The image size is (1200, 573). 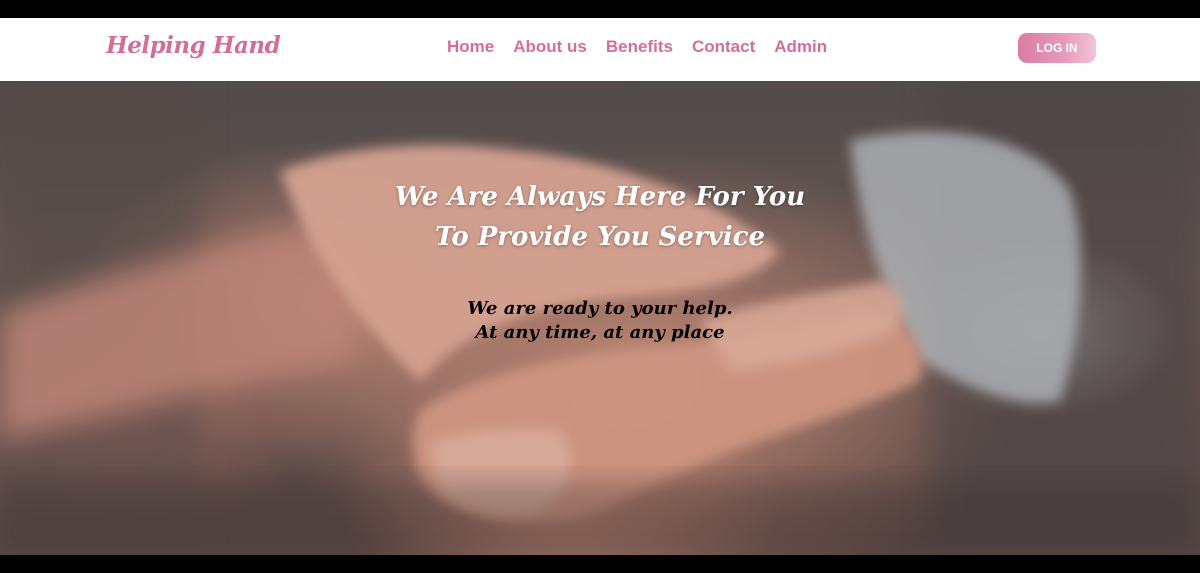 What do you see at coordinates (1057, 48) in the screenshot?
I see `login-button: LOG IN` at bounding box center [1057, 48].